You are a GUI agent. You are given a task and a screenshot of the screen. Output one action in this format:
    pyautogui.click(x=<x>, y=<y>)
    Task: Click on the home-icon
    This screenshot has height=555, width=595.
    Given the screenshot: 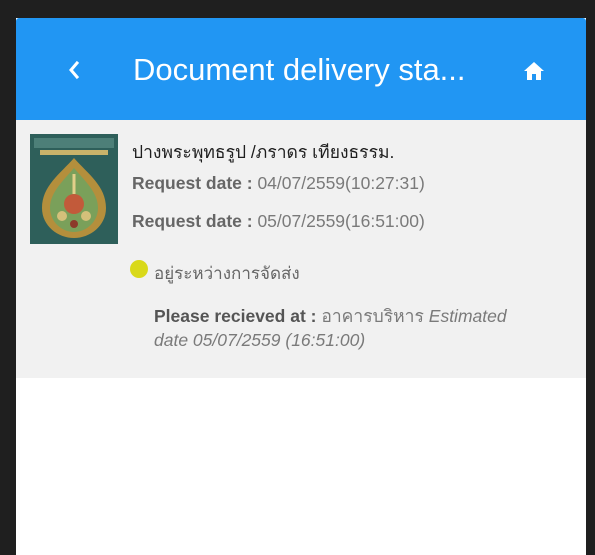 What is the action you would take?
    pyautogui.click(x=534, y=71)
    